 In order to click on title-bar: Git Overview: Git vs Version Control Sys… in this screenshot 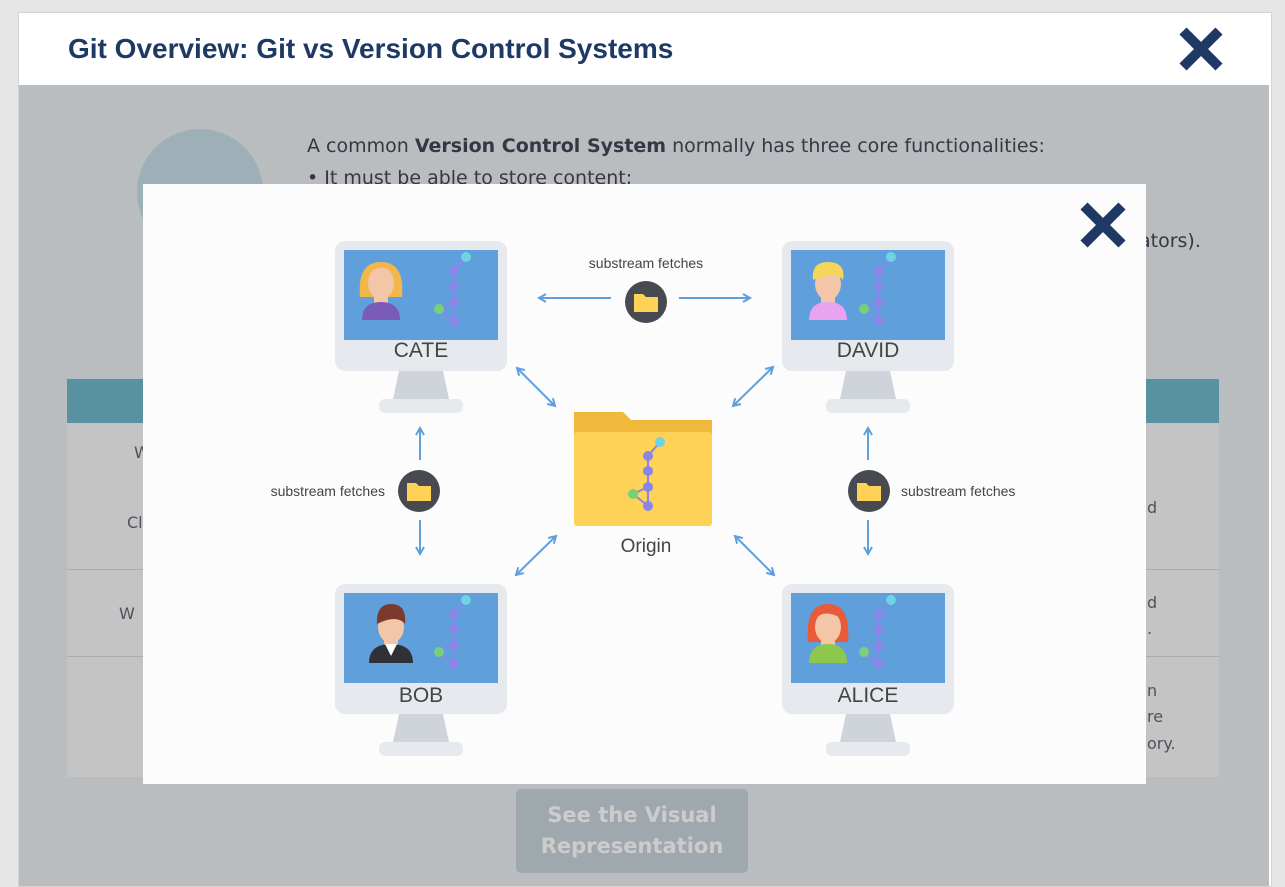, I will do `click(644, 49)`.